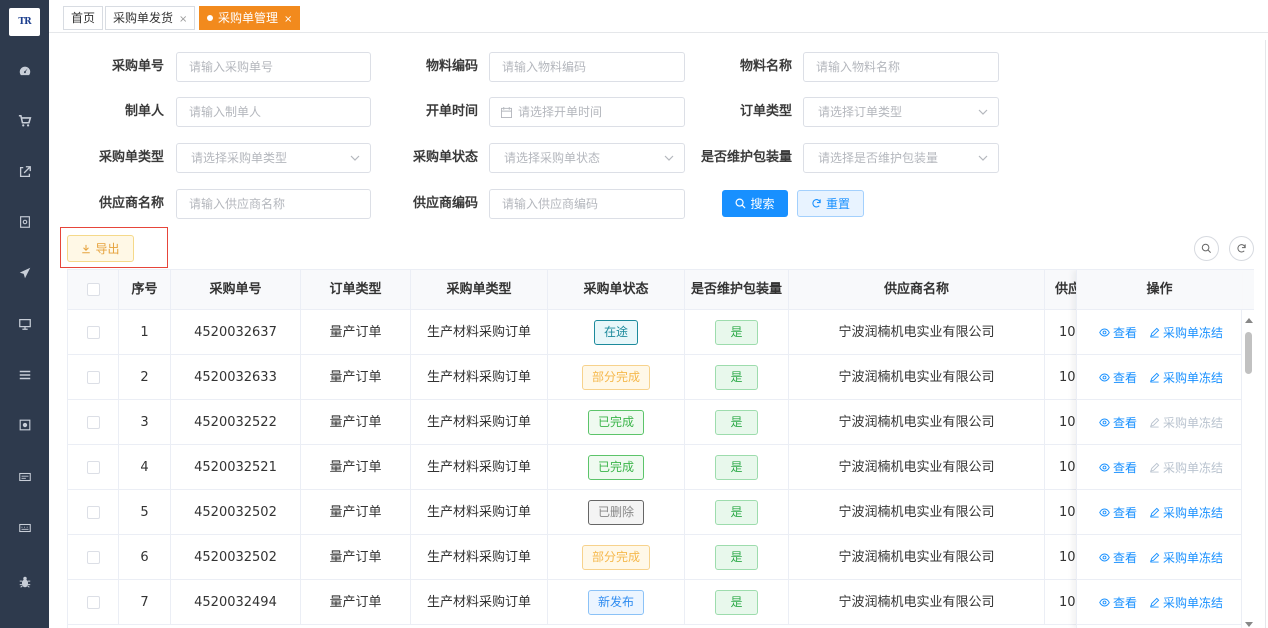 This screenshot has width=1268, height=628. I want to click on supplier-code-input, so click(587, 204).